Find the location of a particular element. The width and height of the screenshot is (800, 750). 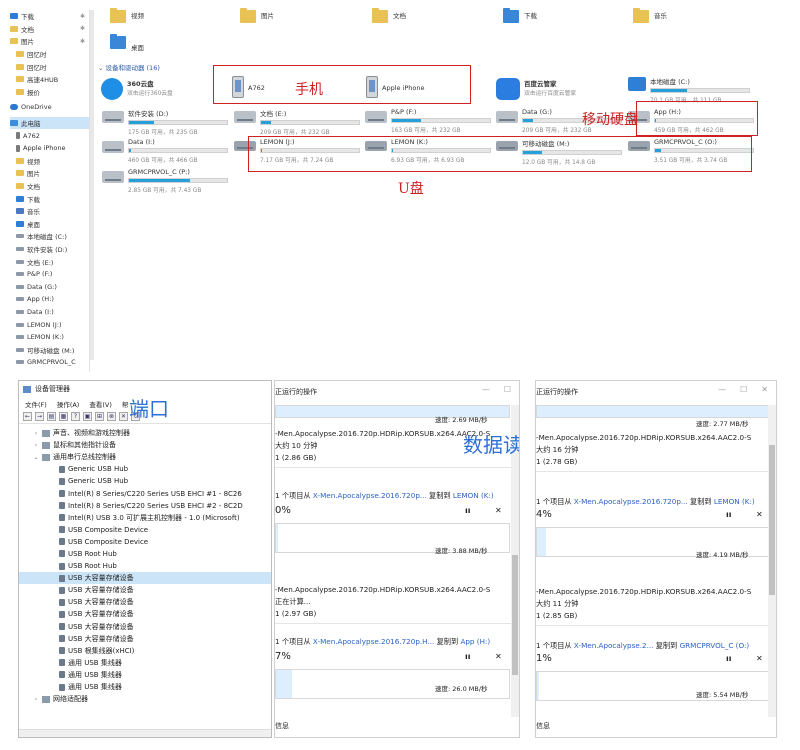

monitor-icon: ▣ is located at coordinates (87, 416).